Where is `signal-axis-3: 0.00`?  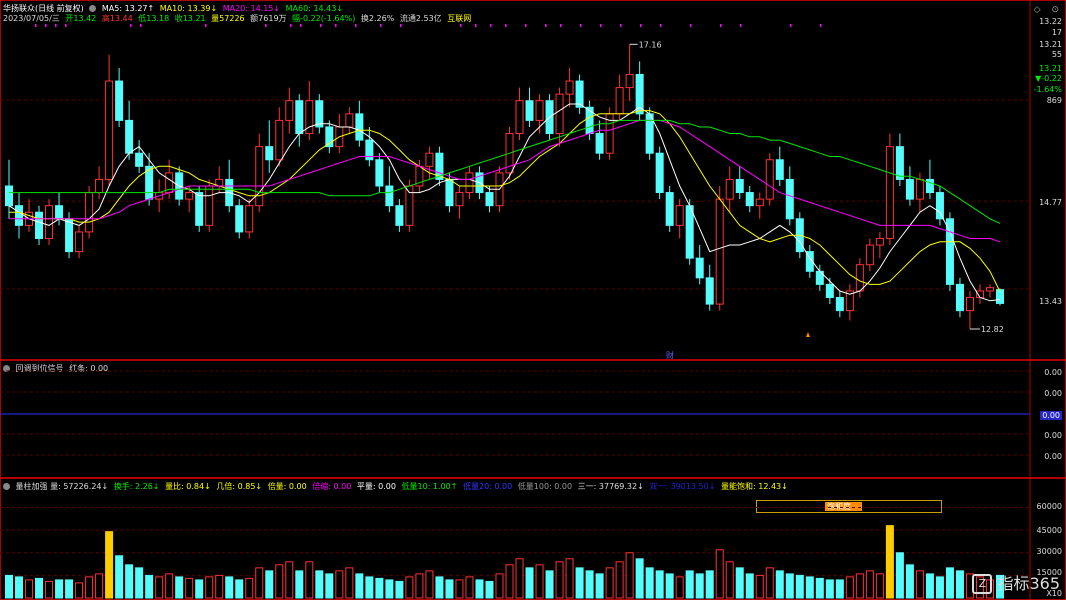
signal-axis-3: 0.00 is located at coordinates (1053, 435).